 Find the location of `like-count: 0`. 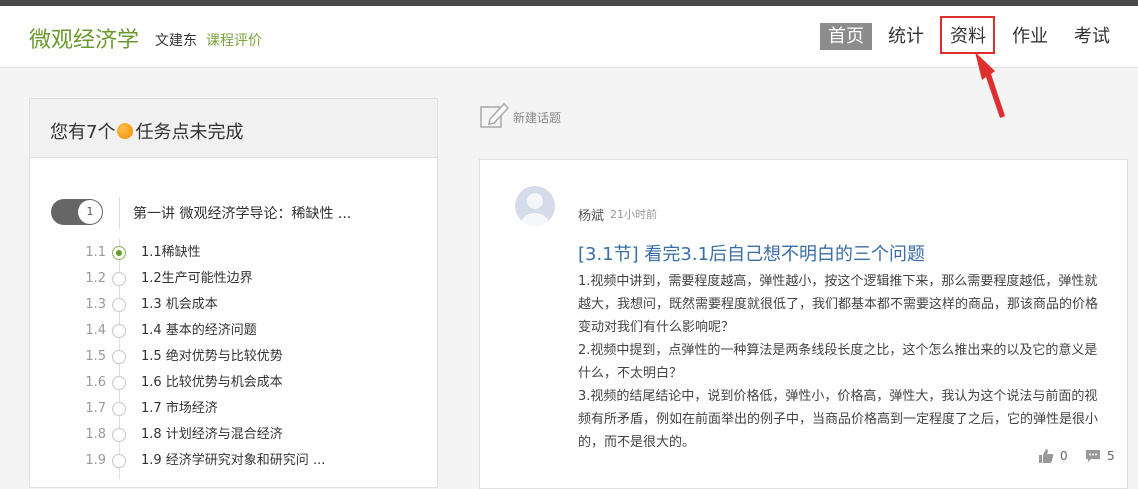

like-count: 0 is located at coordinates (1064, 456).